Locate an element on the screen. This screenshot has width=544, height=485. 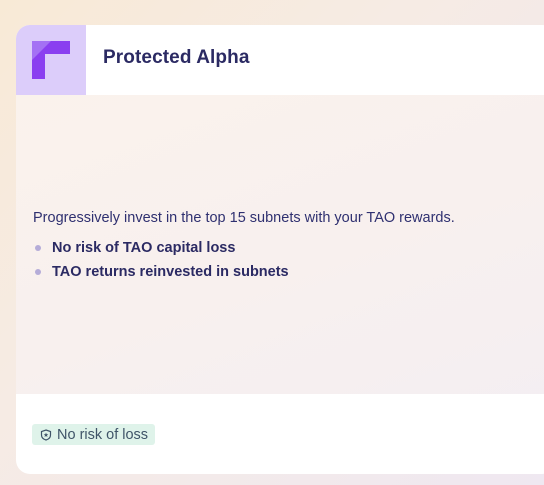
feature-item: TAO returns reinvested in subnets is located at coordinates (161, 272).